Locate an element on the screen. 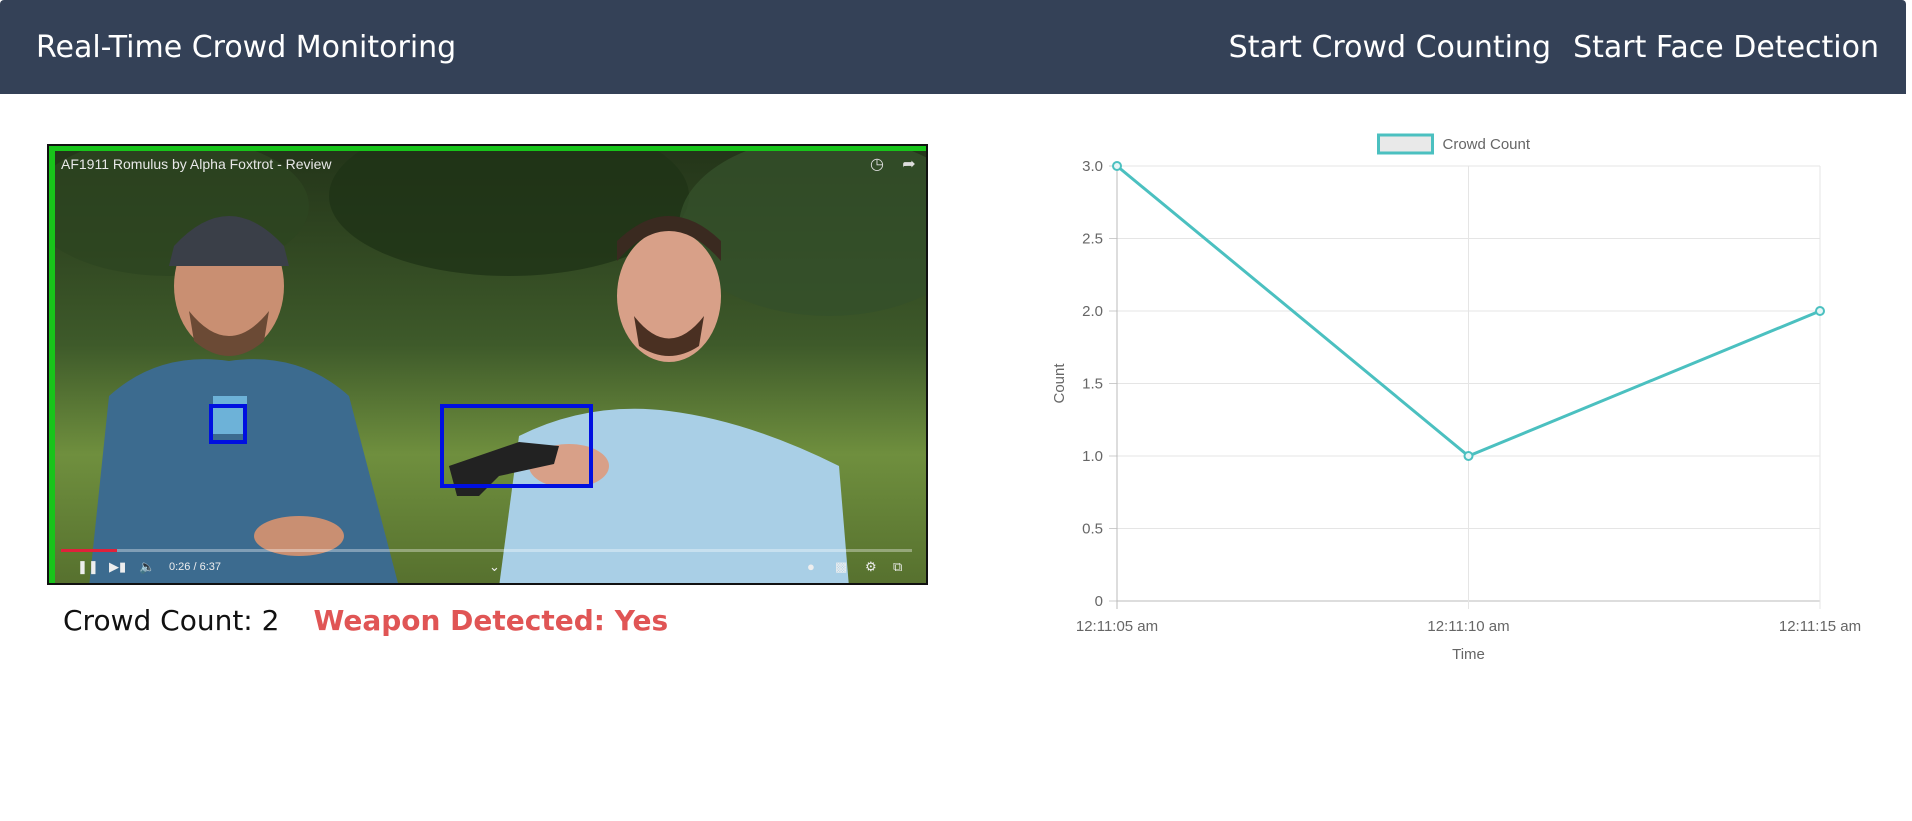  start-crowd-counting-link: Start Crowd Counting is located at coordinates (1390, 47).